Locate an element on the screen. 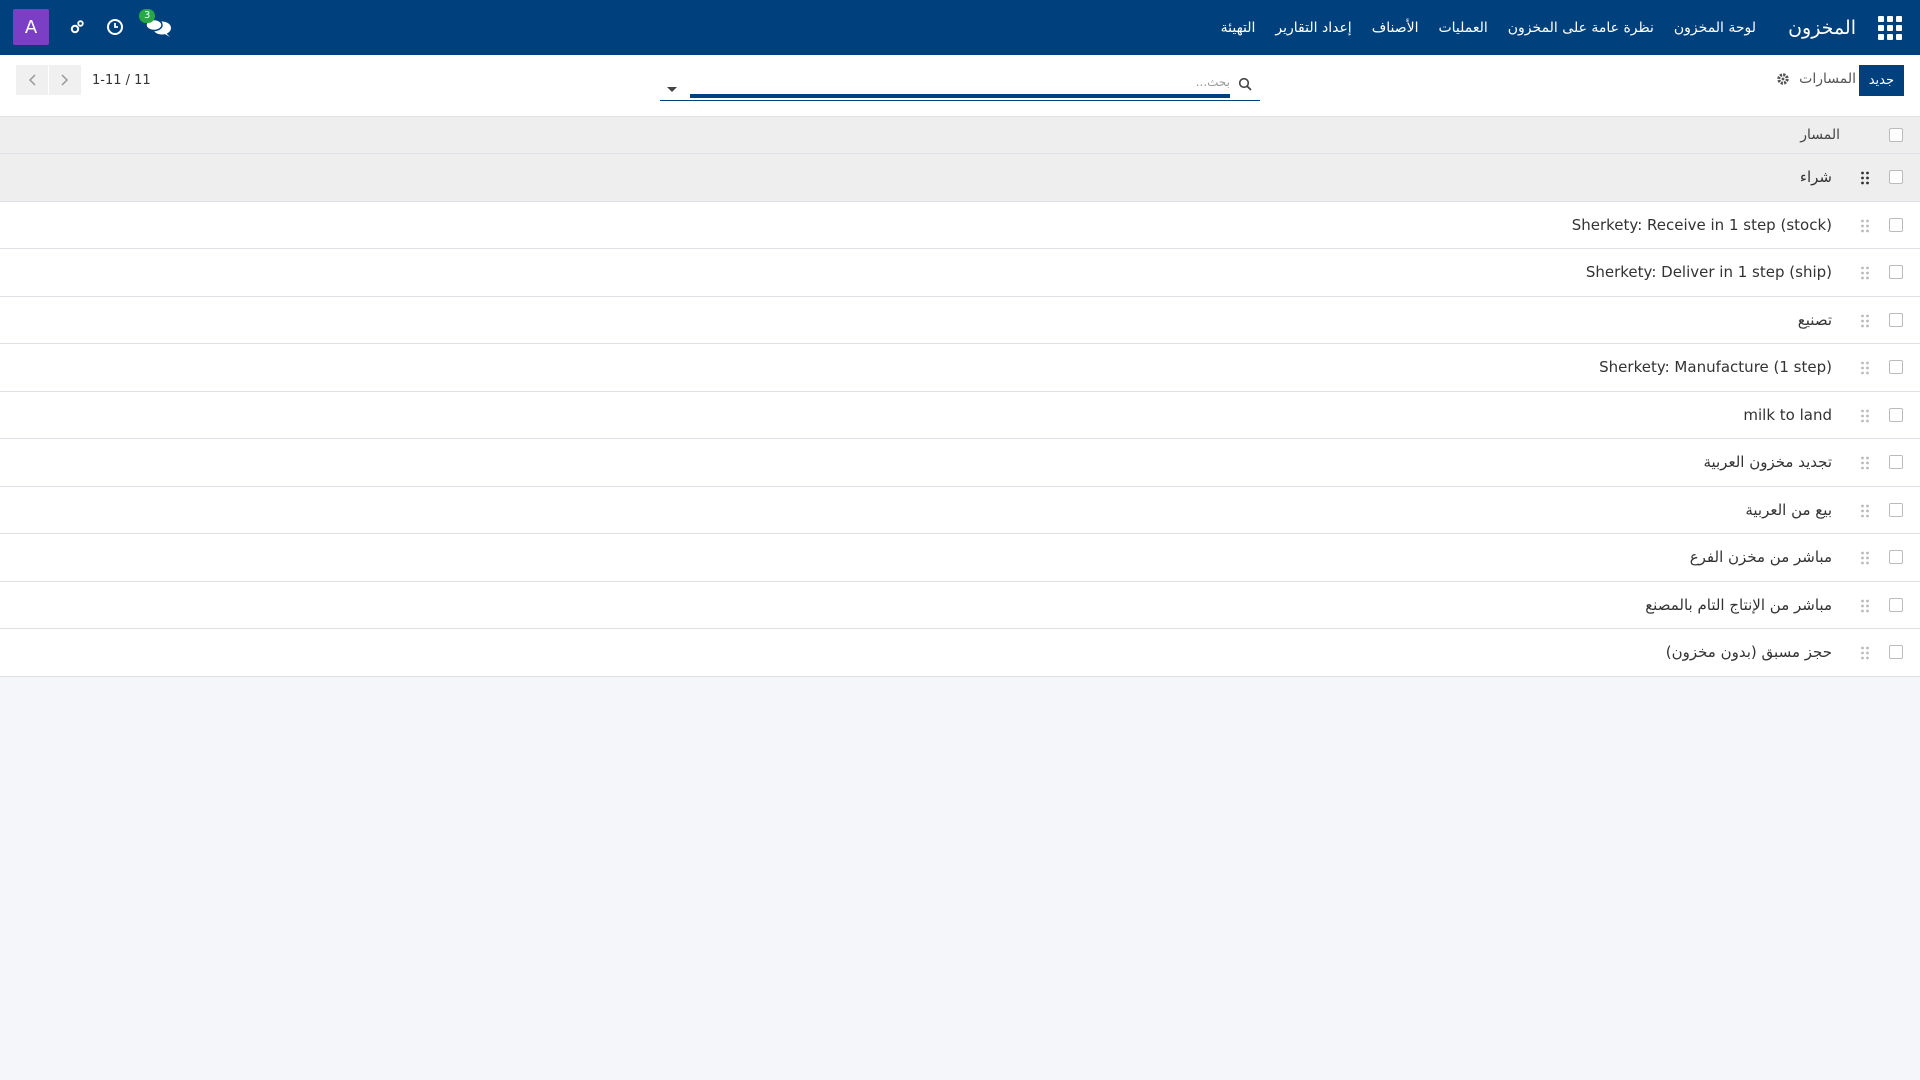  settings-cogs-icon is located at coordinates (77, 27).